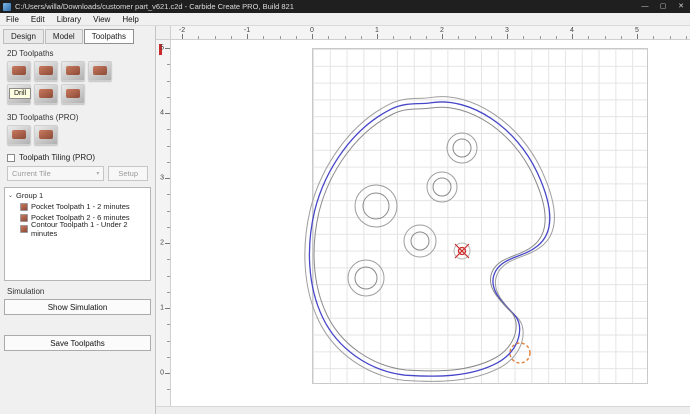 This screenshot has height=414, width=690. Describe the element at coordinates (345, 19) in the screenshot. I see `menu-bar: File Edit Library View Help` at that location.